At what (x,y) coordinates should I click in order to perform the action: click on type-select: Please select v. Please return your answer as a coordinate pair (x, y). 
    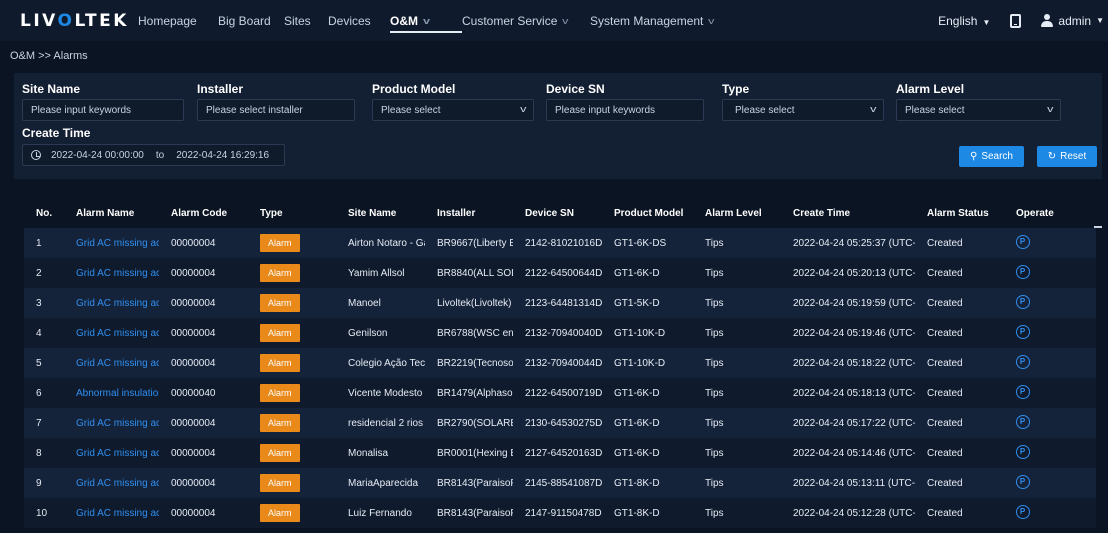
    Looking at the image, I should click on (803, 110).